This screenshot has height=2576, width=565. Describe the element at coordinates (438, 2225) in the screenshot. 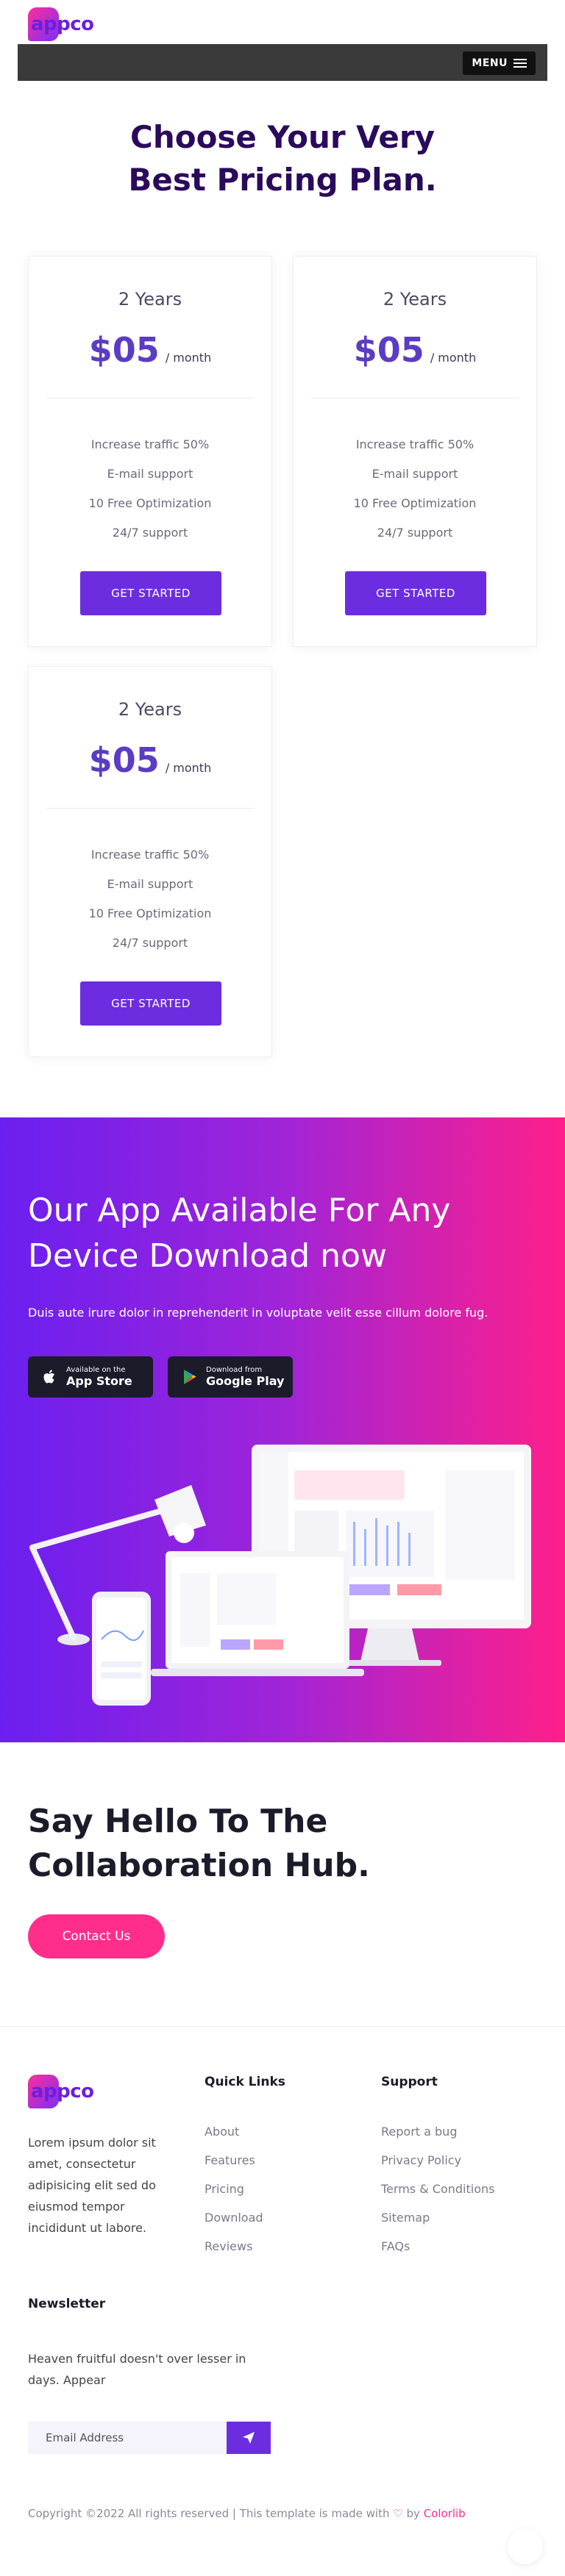

I see `footer-link-sitemap: Sitemap` at that location.